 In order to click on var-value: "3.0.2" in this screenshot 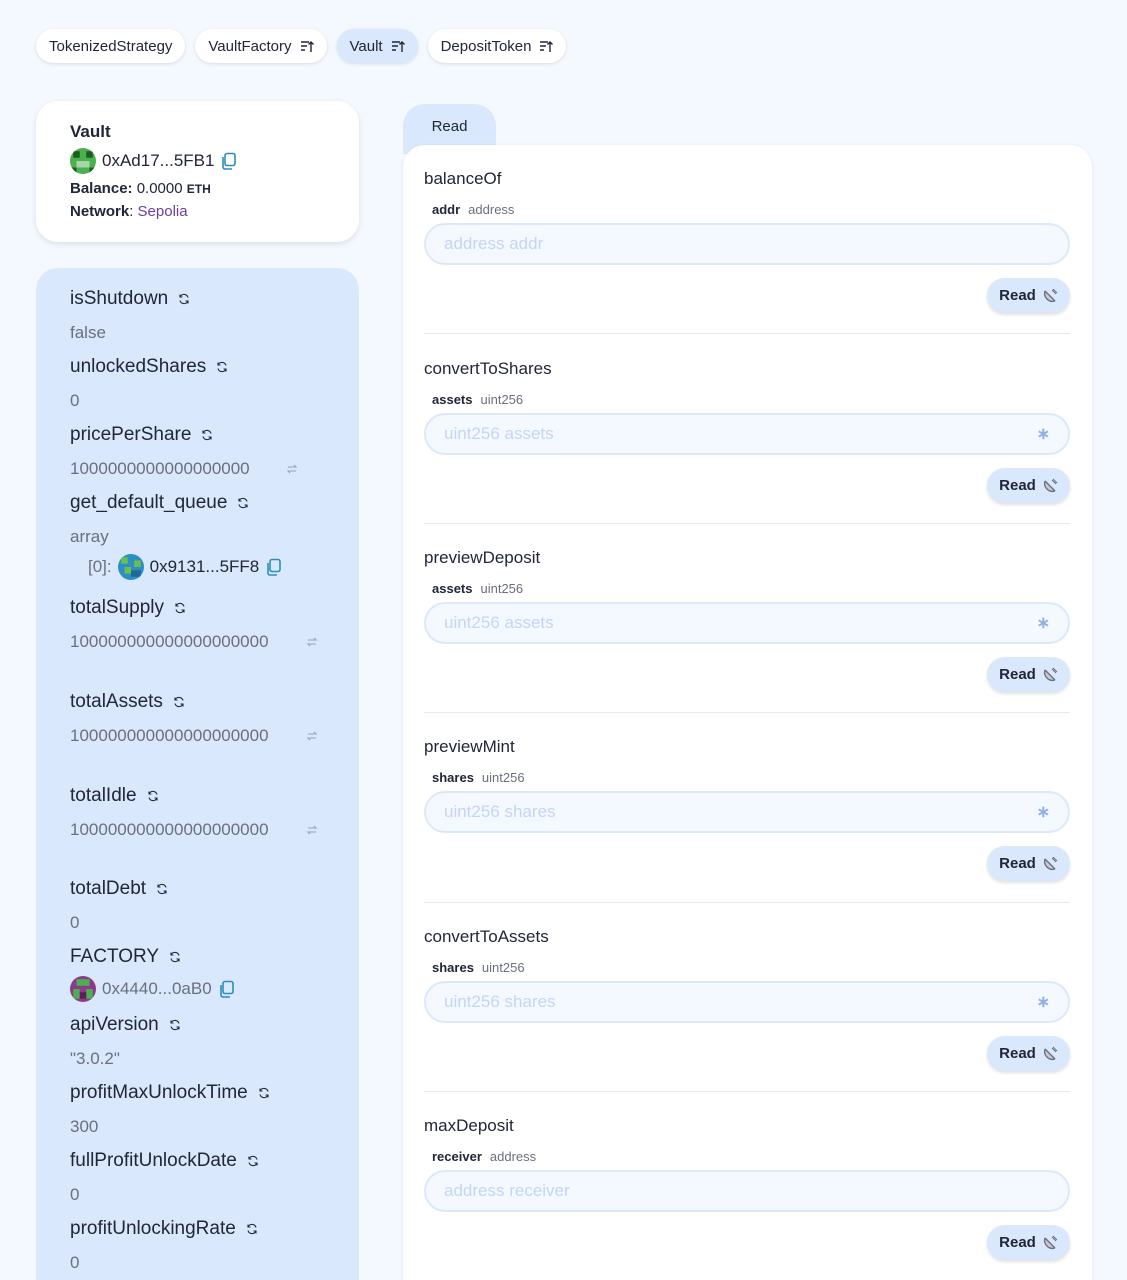, I will do `click(95, 1058)`.